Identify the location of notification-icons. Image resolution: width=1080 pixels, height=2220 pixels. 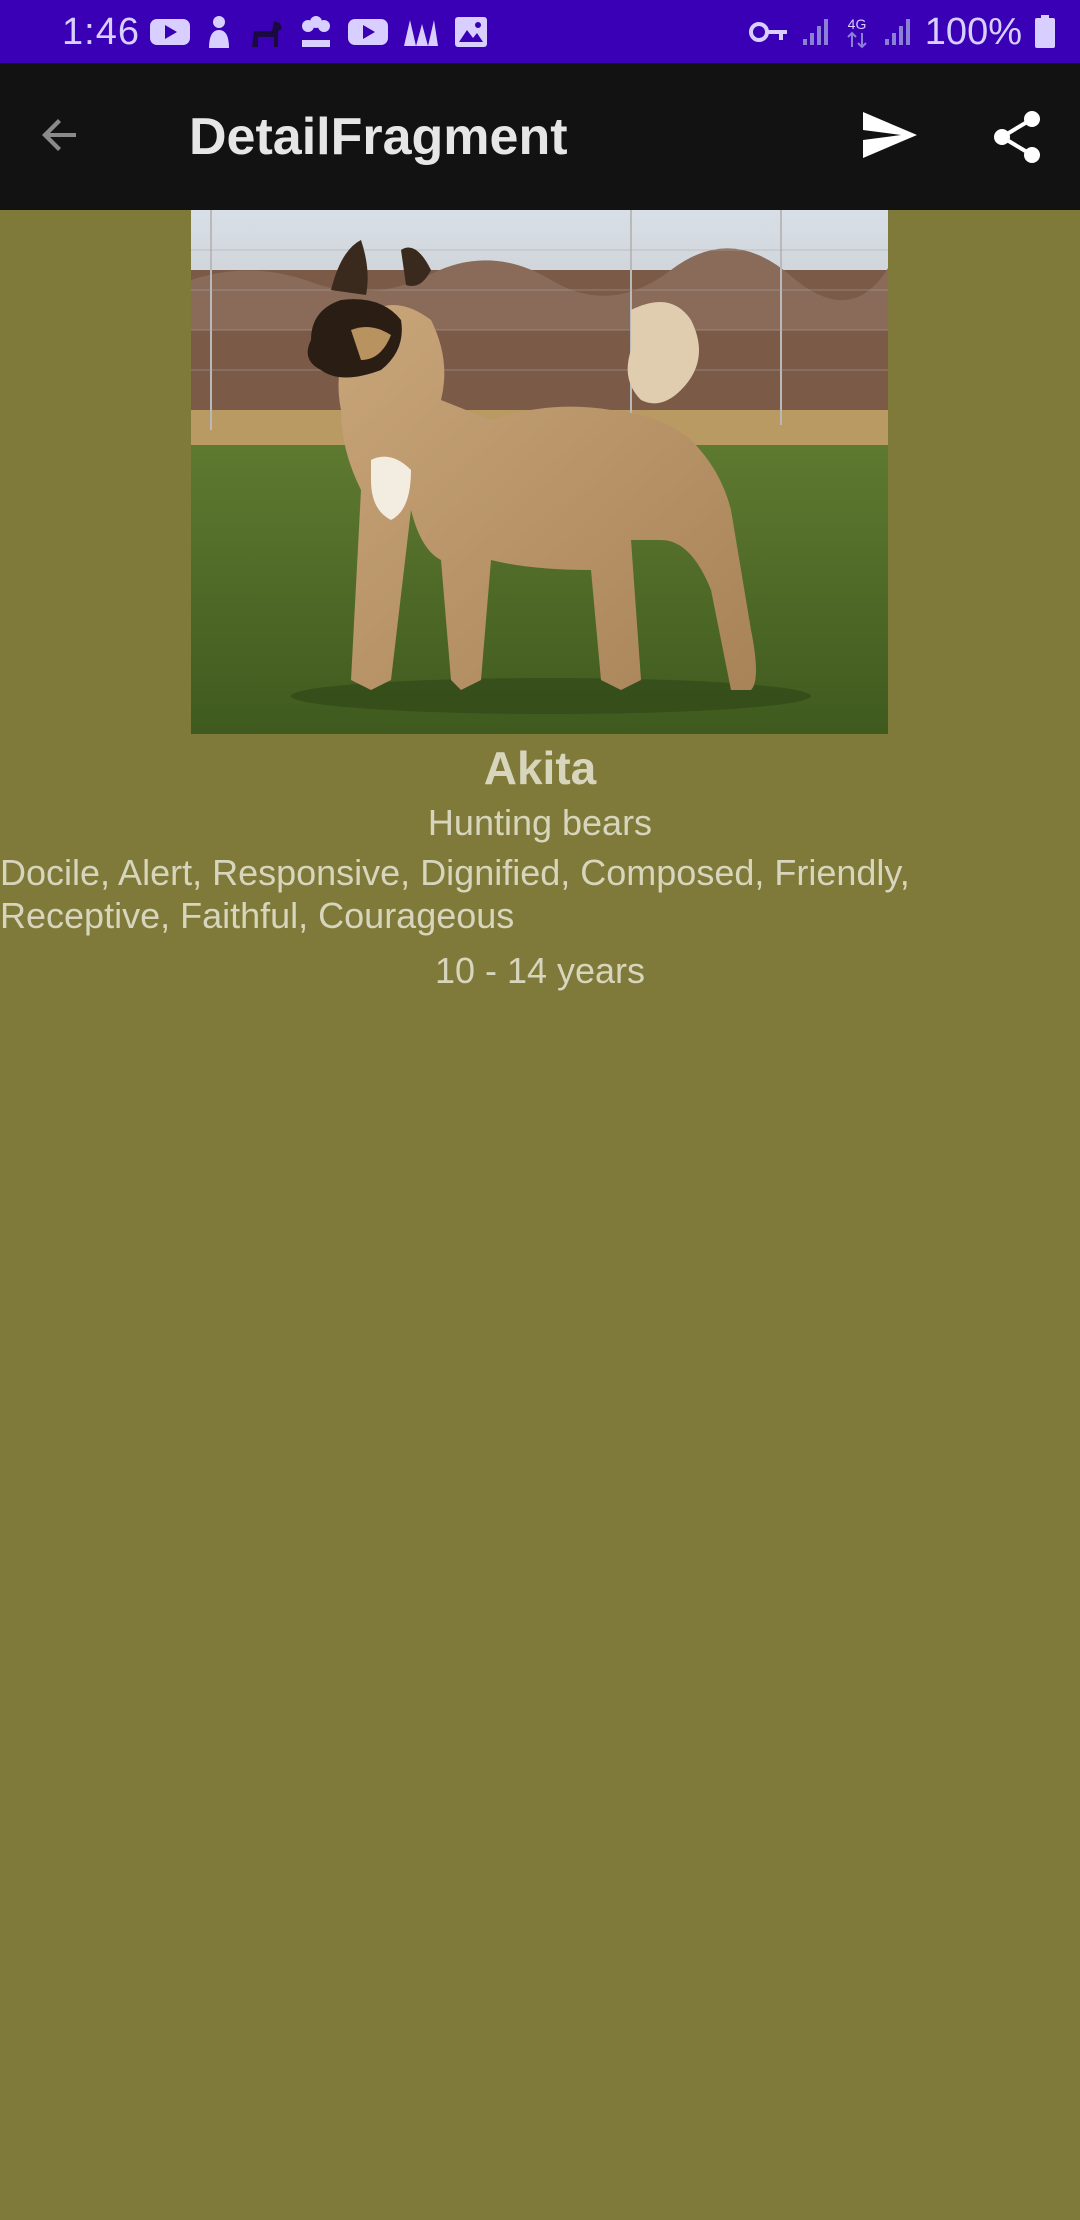
(319, 32).